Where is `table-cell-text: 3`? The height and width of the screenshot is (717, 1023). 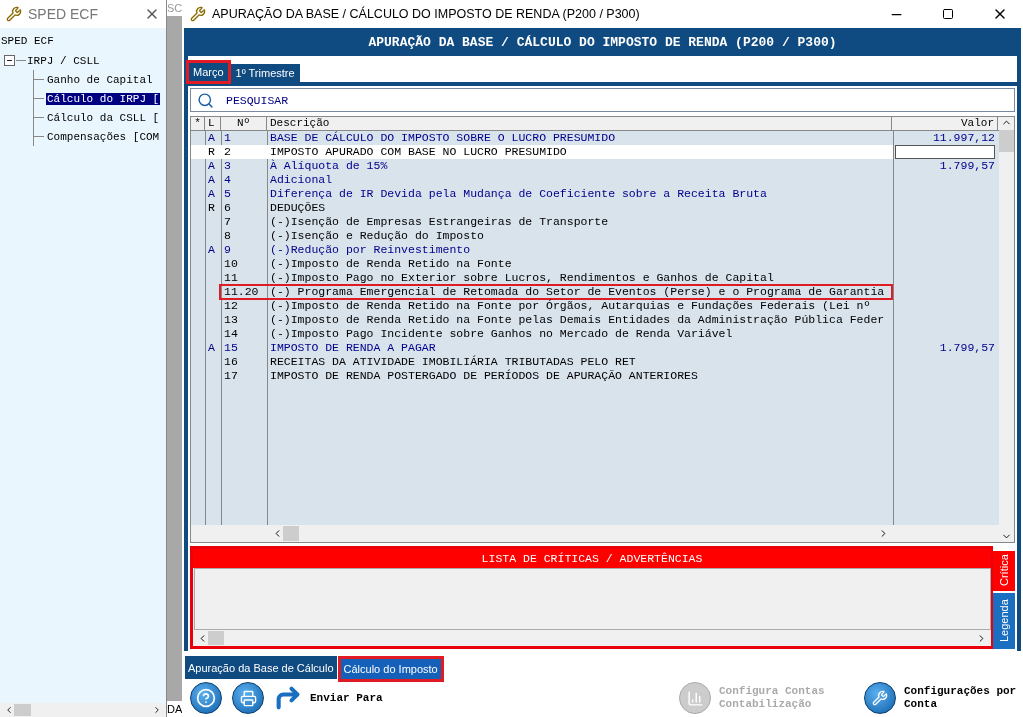 table-cell-text: 3 is located at coordinates (227, 166).